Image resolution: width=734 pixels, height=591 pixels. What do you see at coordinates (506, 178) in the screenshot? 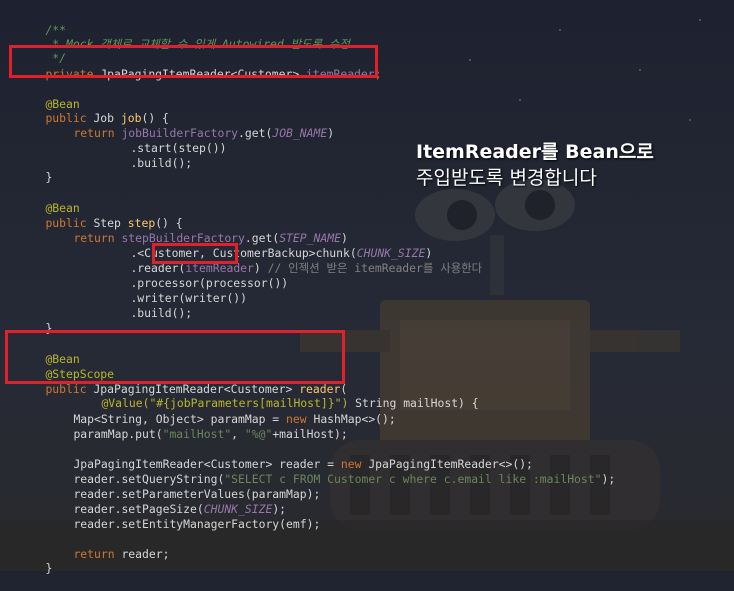
I see `annotation-line-2: 주입받도록 변경합니다` at bounding box center [506, 178].